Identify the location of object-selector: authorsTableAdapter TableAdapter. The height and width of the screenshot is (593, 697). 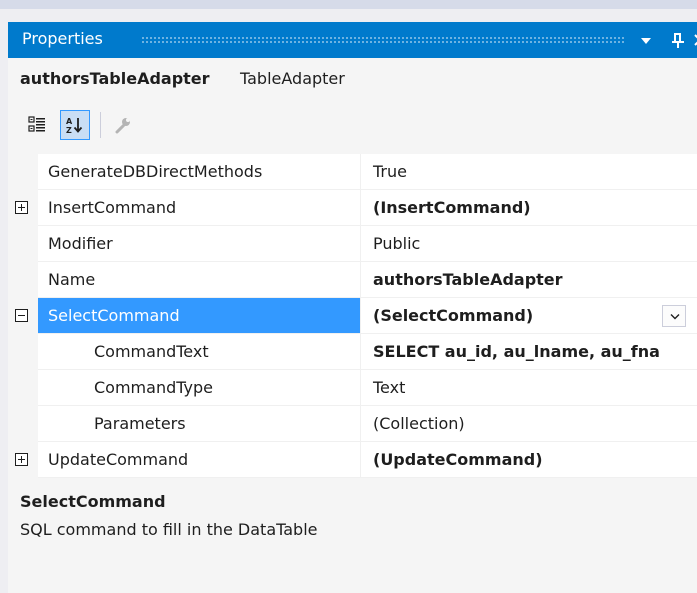
(352, 78).